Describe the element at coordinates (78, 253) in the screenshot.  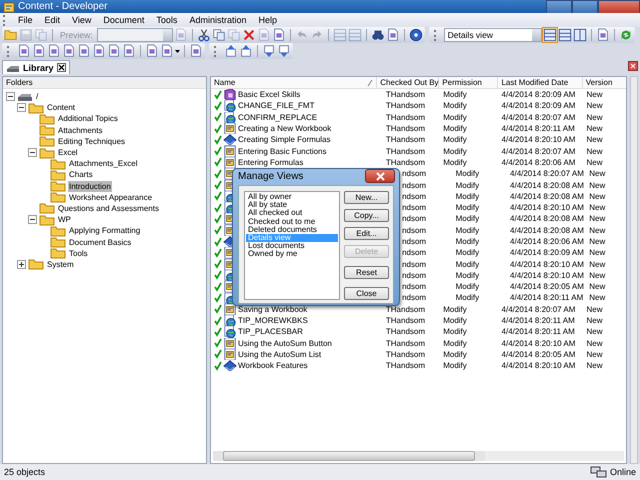
I see `tree-item: Tools` at that location.